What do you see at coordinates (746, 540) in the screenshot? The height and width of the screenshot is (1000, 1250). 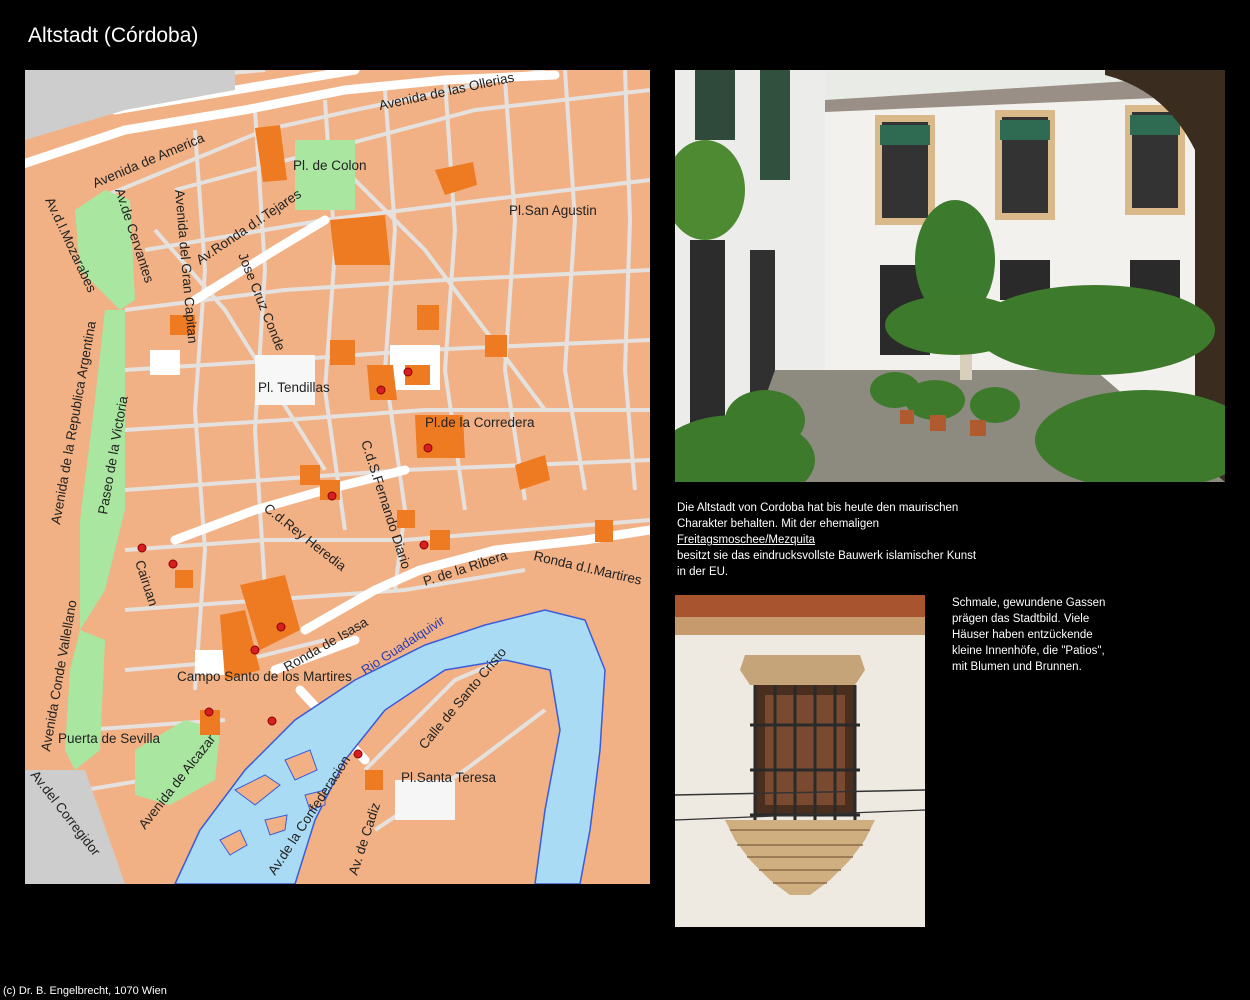 I see `mezquita-link: Freitagsmoschee/Mezquita` at bounding box center [746, 540].